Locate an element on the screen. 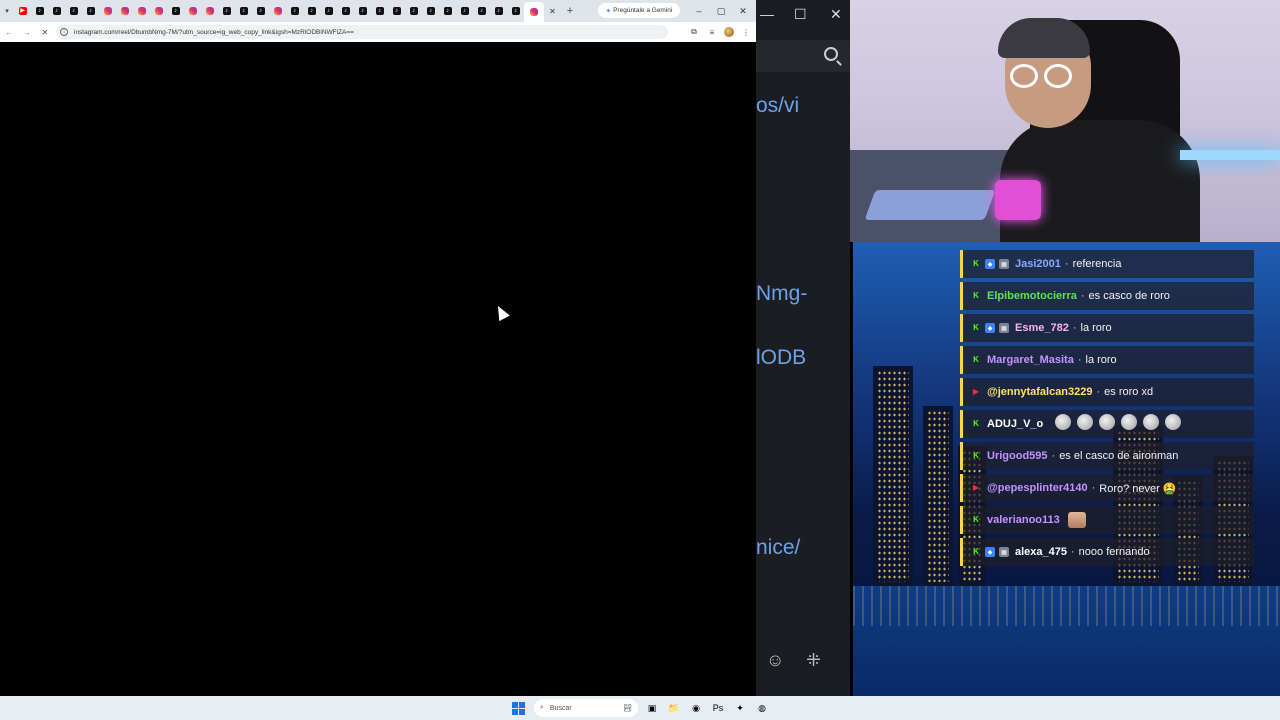  webcam-feed is located at coordinates (1065, 121).